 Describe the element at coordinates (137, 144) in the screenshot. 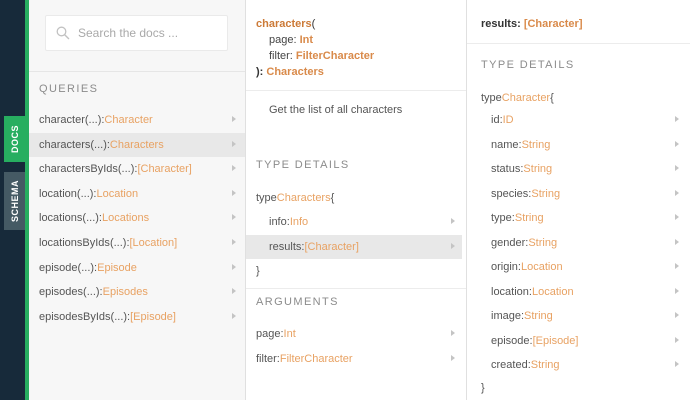

I see `query-item: characters (...): Characters` at that location.